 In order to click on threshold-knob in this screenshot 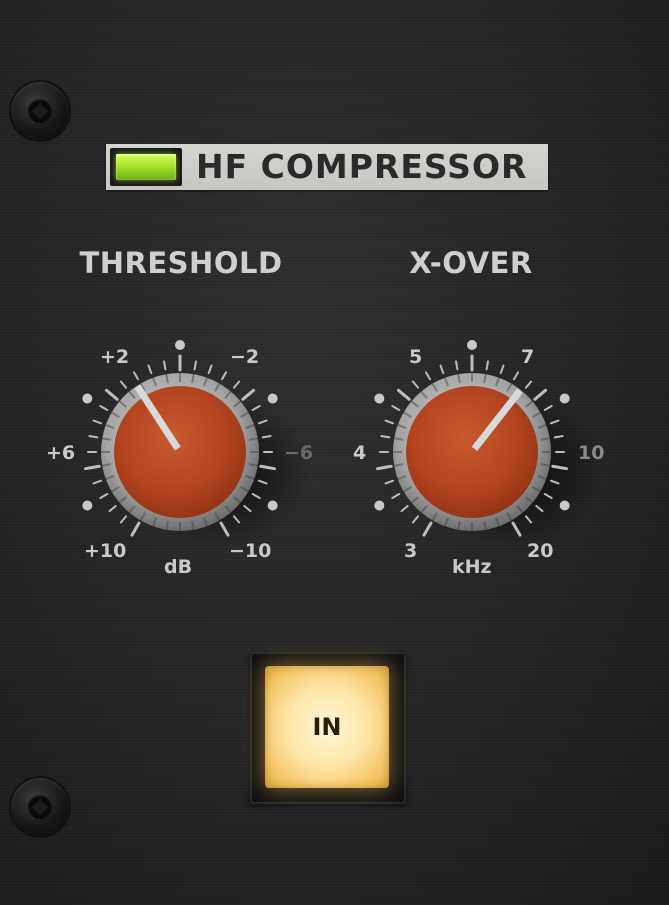, I will do `click(196, 444)`.